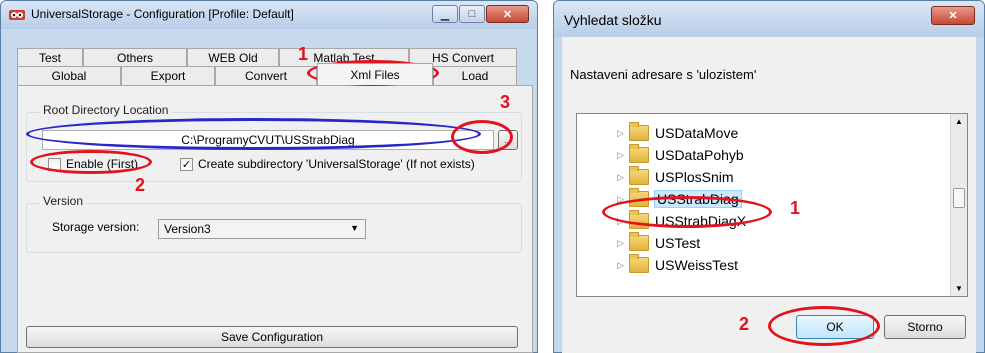 This screenshot has height=353, width=985. I want to click on tab-label: HS Convert, so click(463, 58).